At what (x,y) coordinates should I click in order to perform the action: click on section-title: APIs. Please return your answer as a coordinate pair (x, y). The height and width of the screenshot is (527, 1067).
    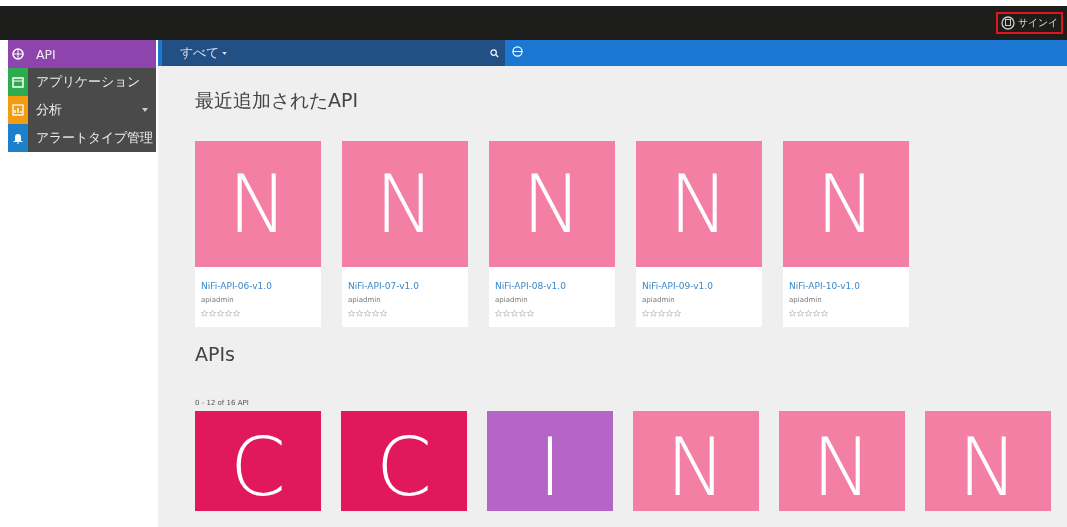
    Looking at the image, I should click on (215, 354).